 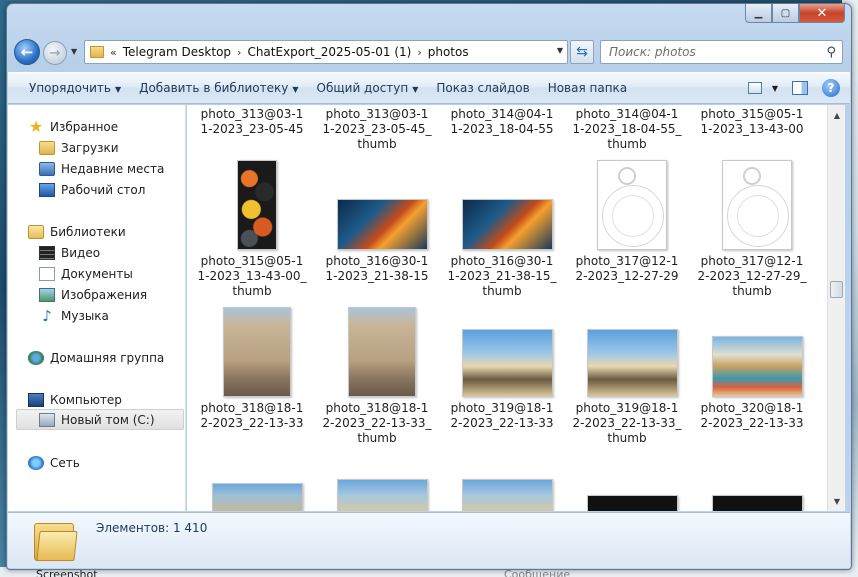 I want to click on document-icon, so click(x=47, y=273).